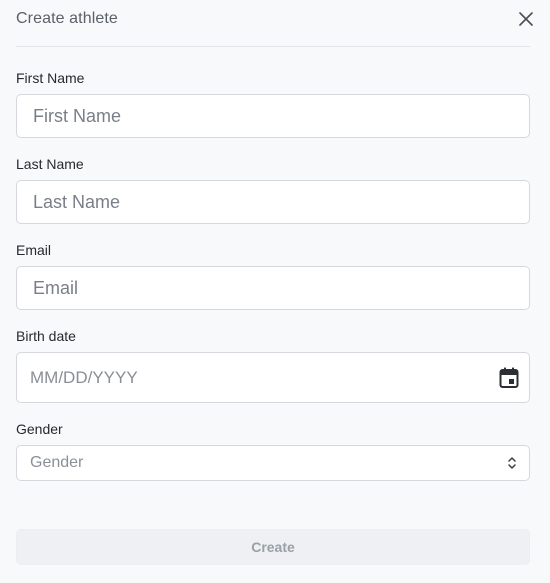 This screenshot has width=550, height=583. I want to click on gender-label: Gender, so click(39, 429).